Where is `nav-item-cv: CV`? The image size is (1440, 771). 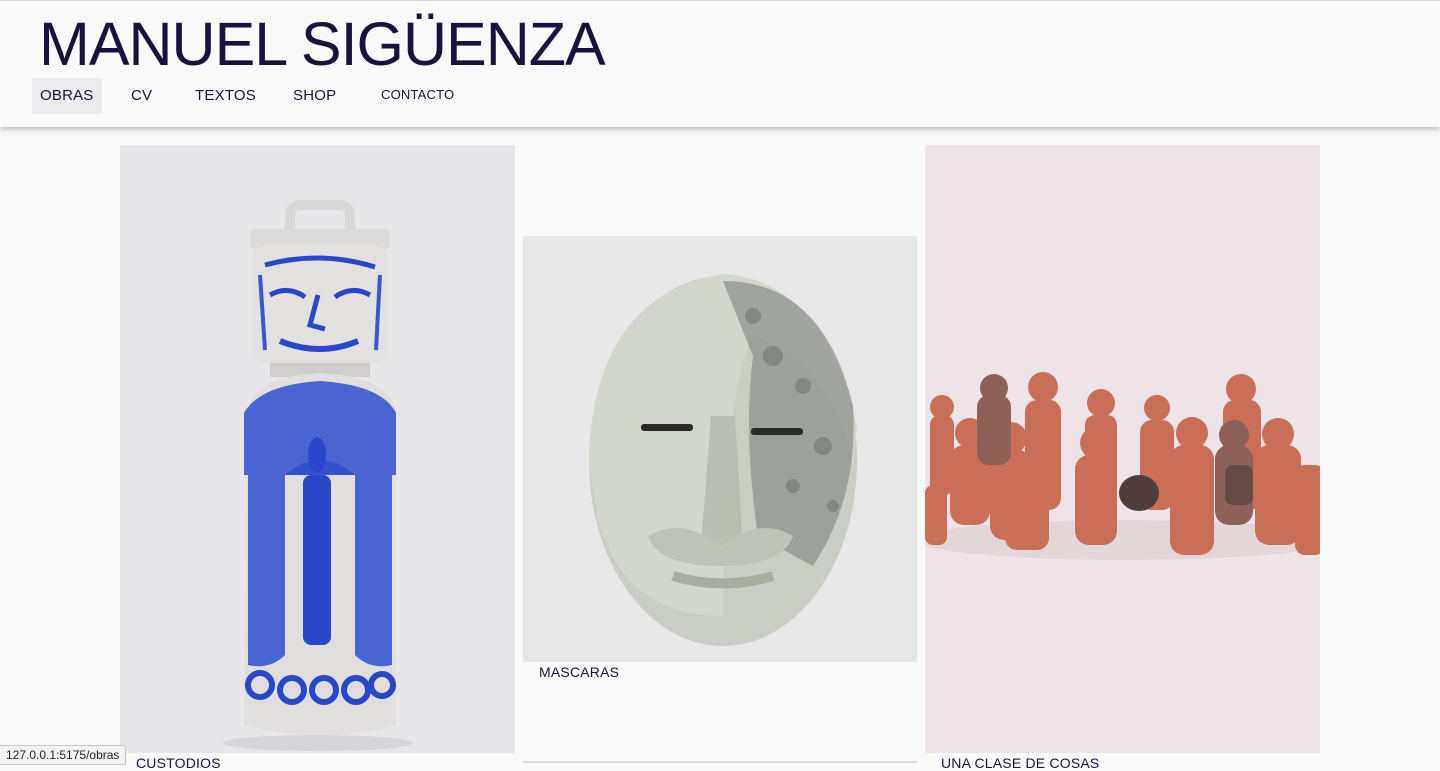 nav-item-cv: CV is located at coordinates (141, 96).